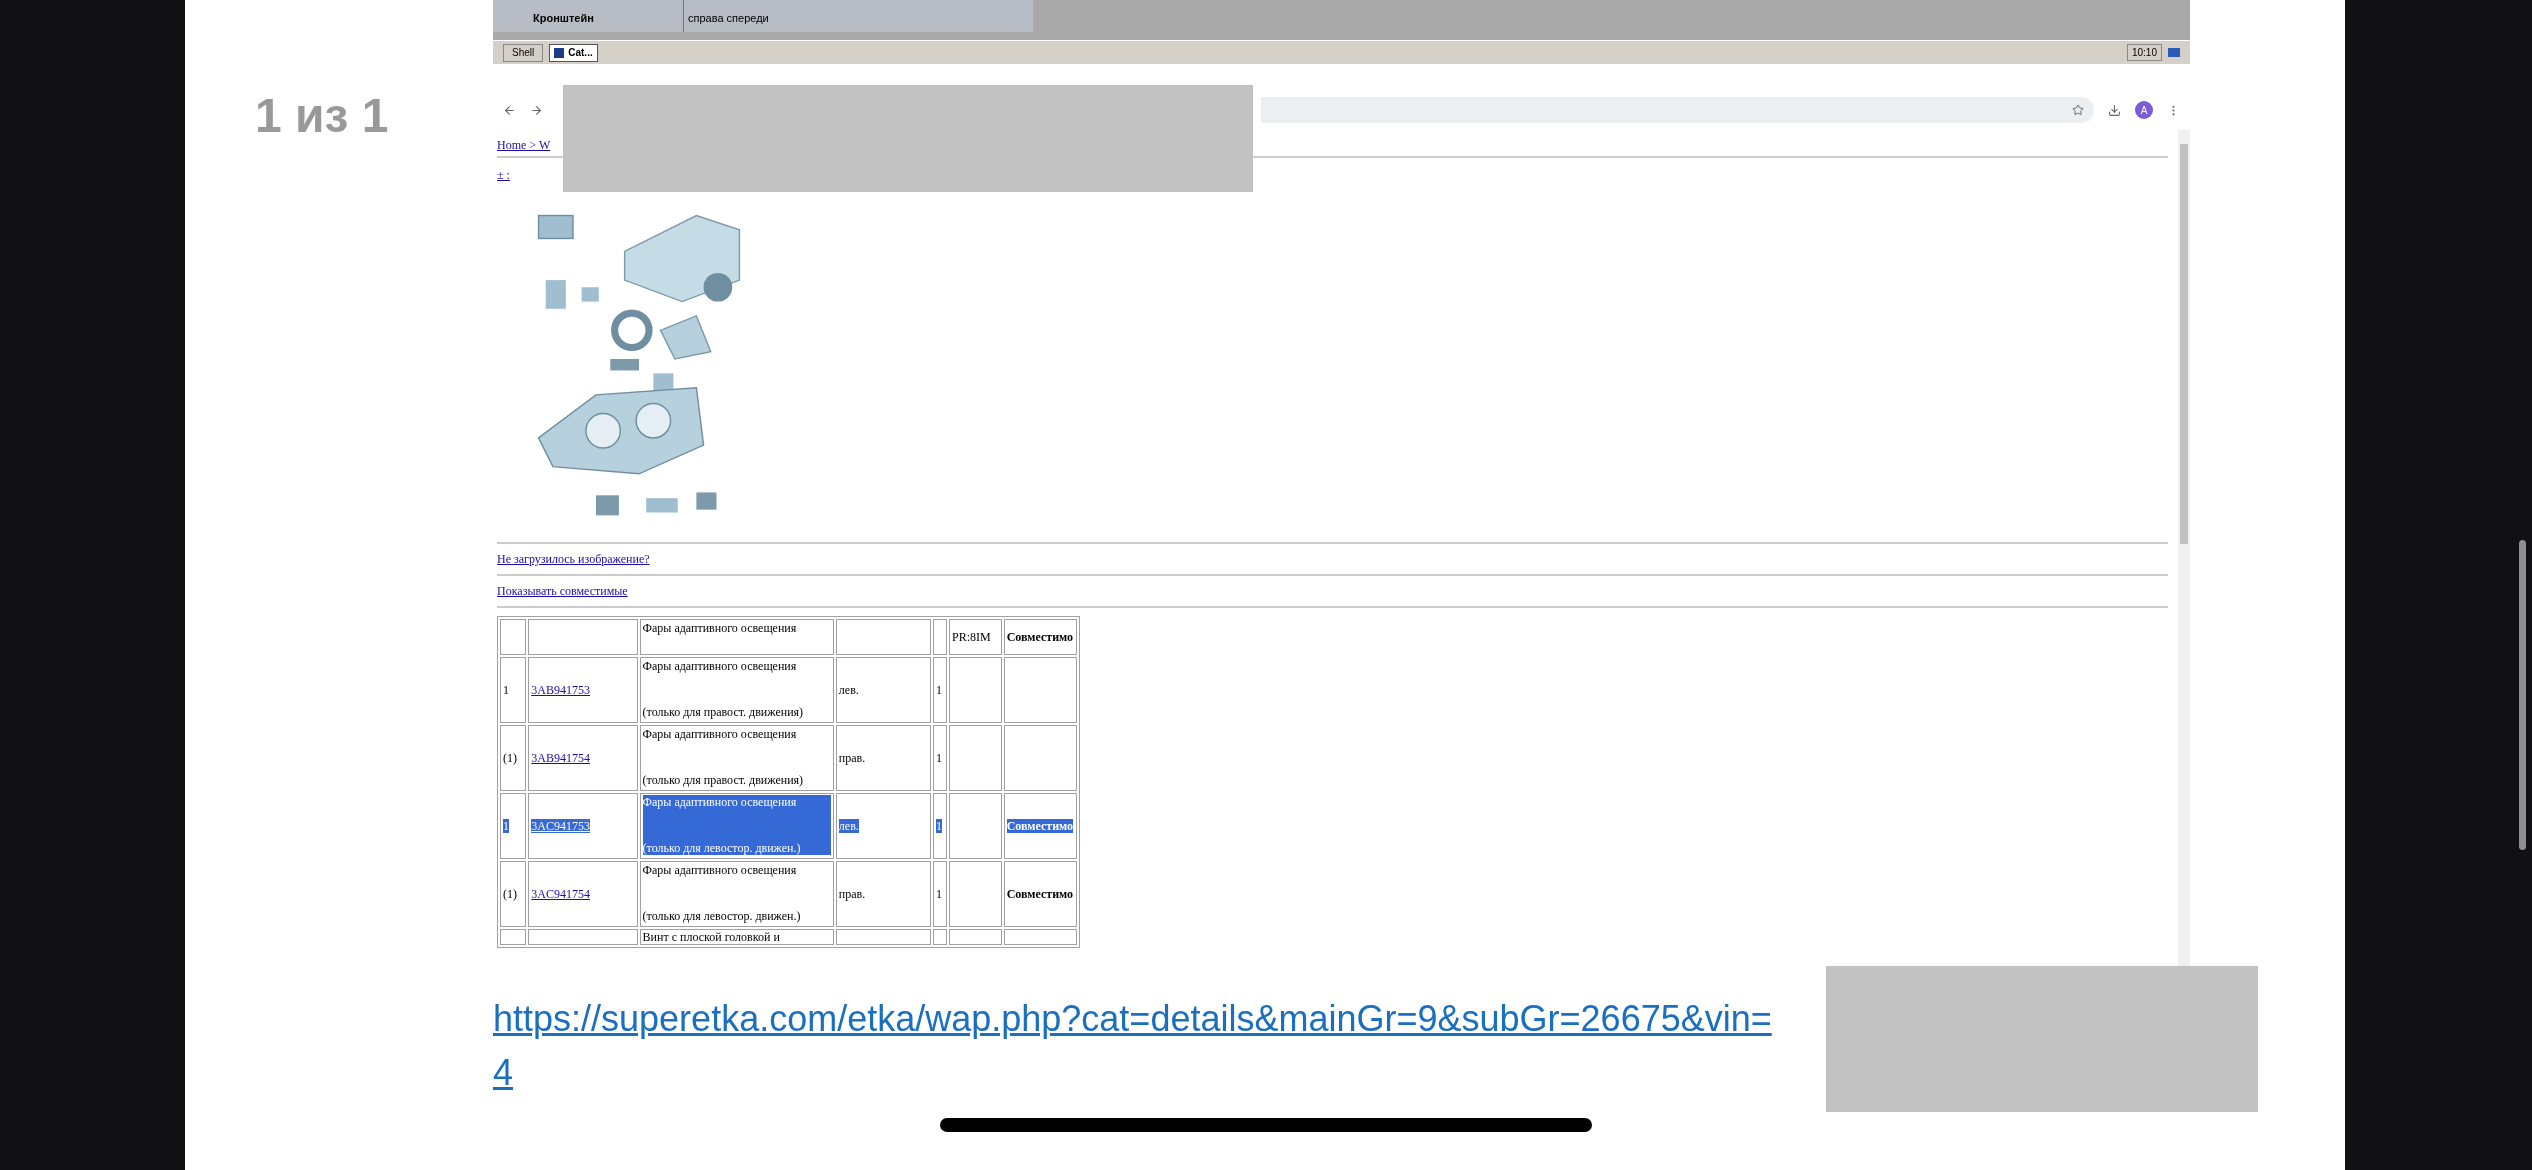 The width and height of the screenshot is (2532, 1170). I want to click on toggle-link: ± :, so click(503, 175).